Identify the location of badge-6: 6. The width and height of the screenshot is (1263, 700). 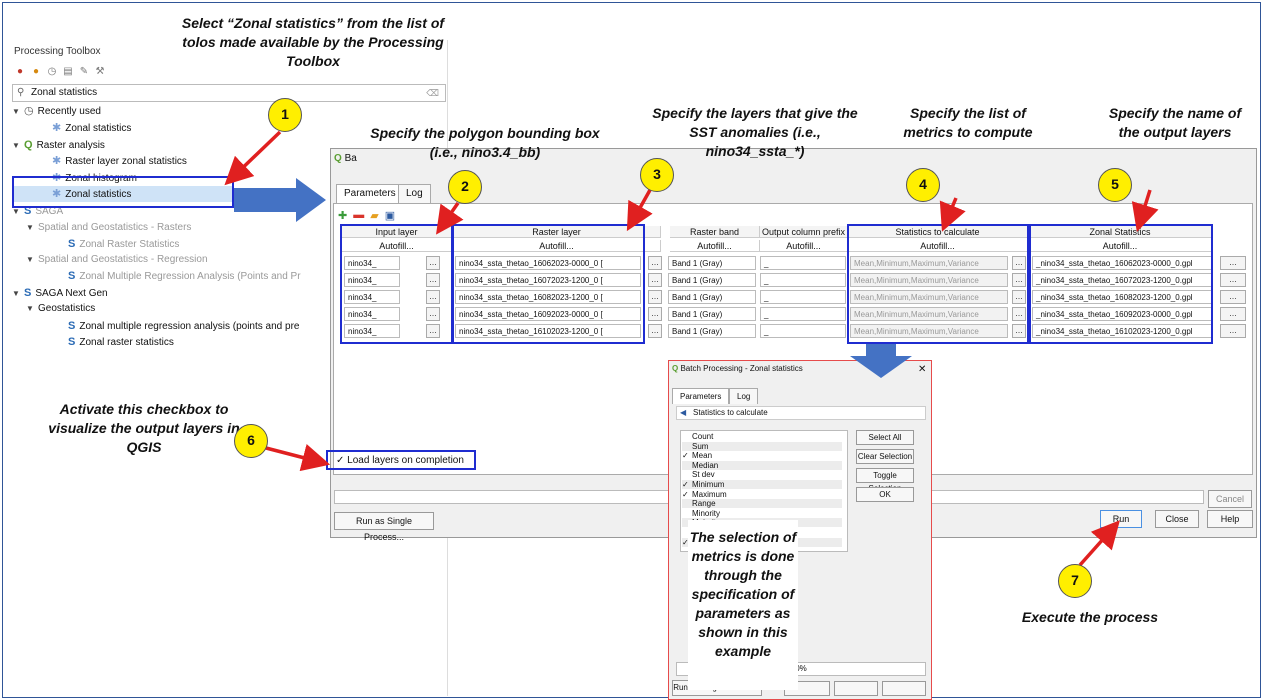
(251, 441).